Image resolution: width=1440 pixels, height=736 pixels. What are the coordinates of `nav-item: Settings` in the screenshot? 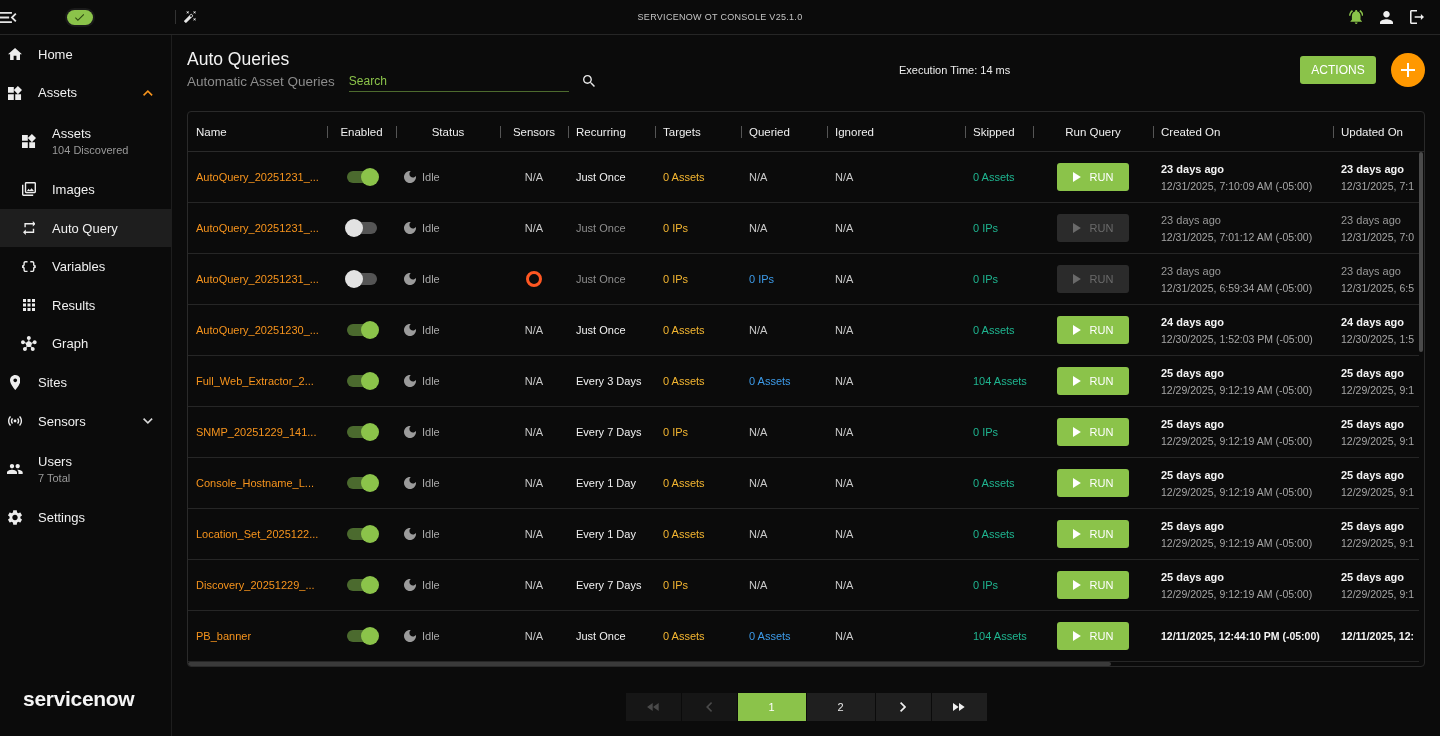 It's located at (85, 517).